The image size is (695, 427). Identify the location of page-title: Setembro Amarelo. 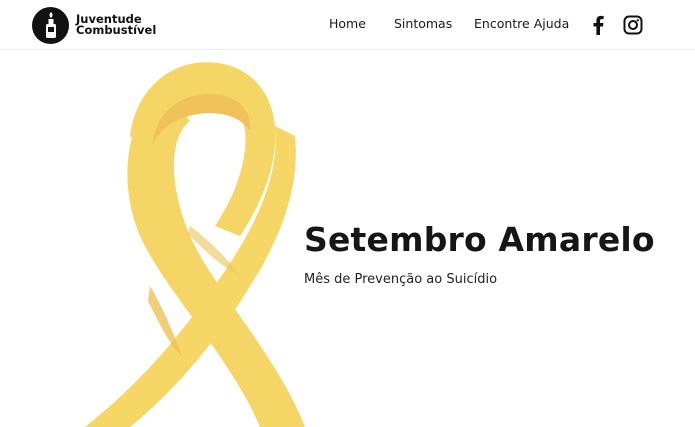
(479, 239).